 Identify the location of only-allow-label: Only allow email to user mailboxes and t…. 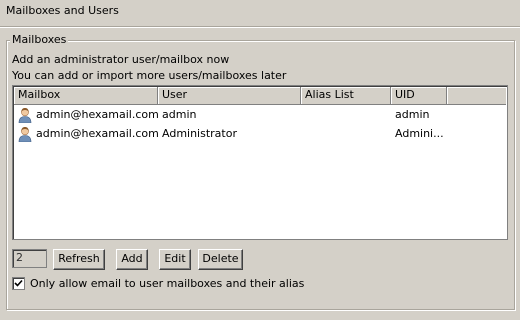
(167, 283).